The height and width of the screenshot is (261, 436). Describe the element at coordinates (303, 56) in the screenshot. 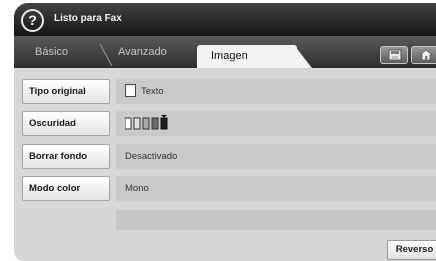

I see `tab-image-edge` at that location.